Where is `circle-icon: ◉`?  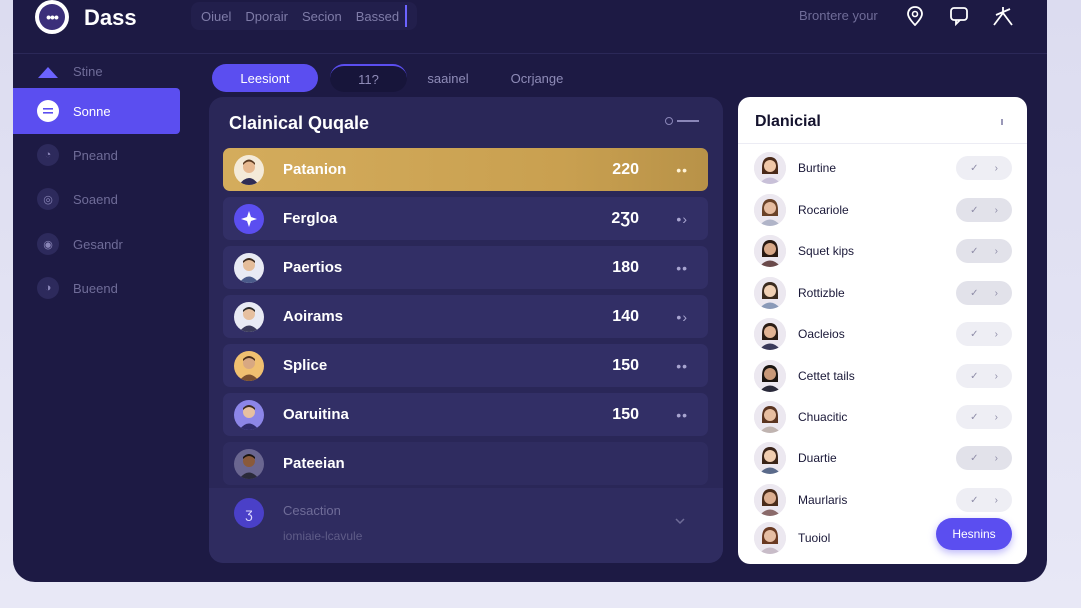 circle-icon: ◉ is located at coordinates (48, 244).